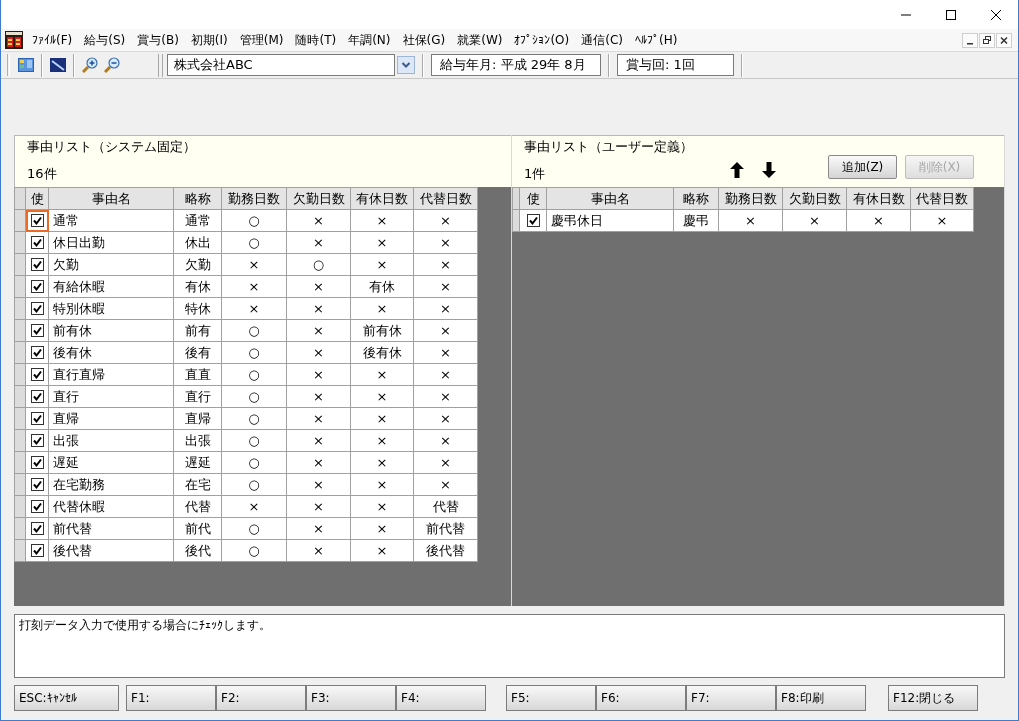 The width and height of the screenshot is (1019, 721). What do you see at coordinates (656, 40) in the screenshot?
I see `menu-item: ﾍﾙﾌﾟ(H)` at bounding box center [656, 40].